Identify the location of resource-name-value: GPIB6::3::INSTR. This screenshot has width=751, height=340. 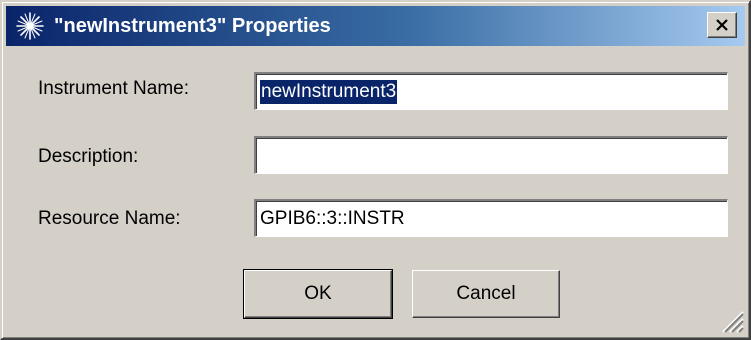
(332, 218).